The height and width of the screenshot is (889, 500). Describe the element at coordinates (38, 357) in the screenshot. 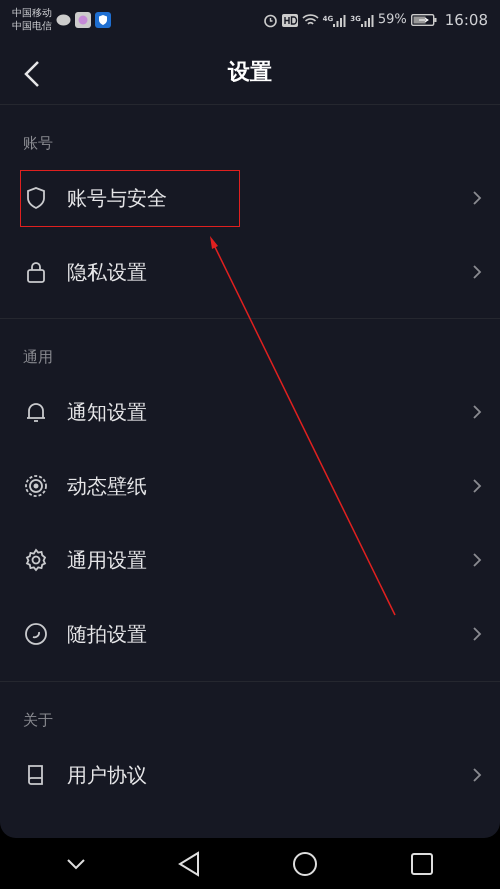

I see `section-header: 通用` at that location.